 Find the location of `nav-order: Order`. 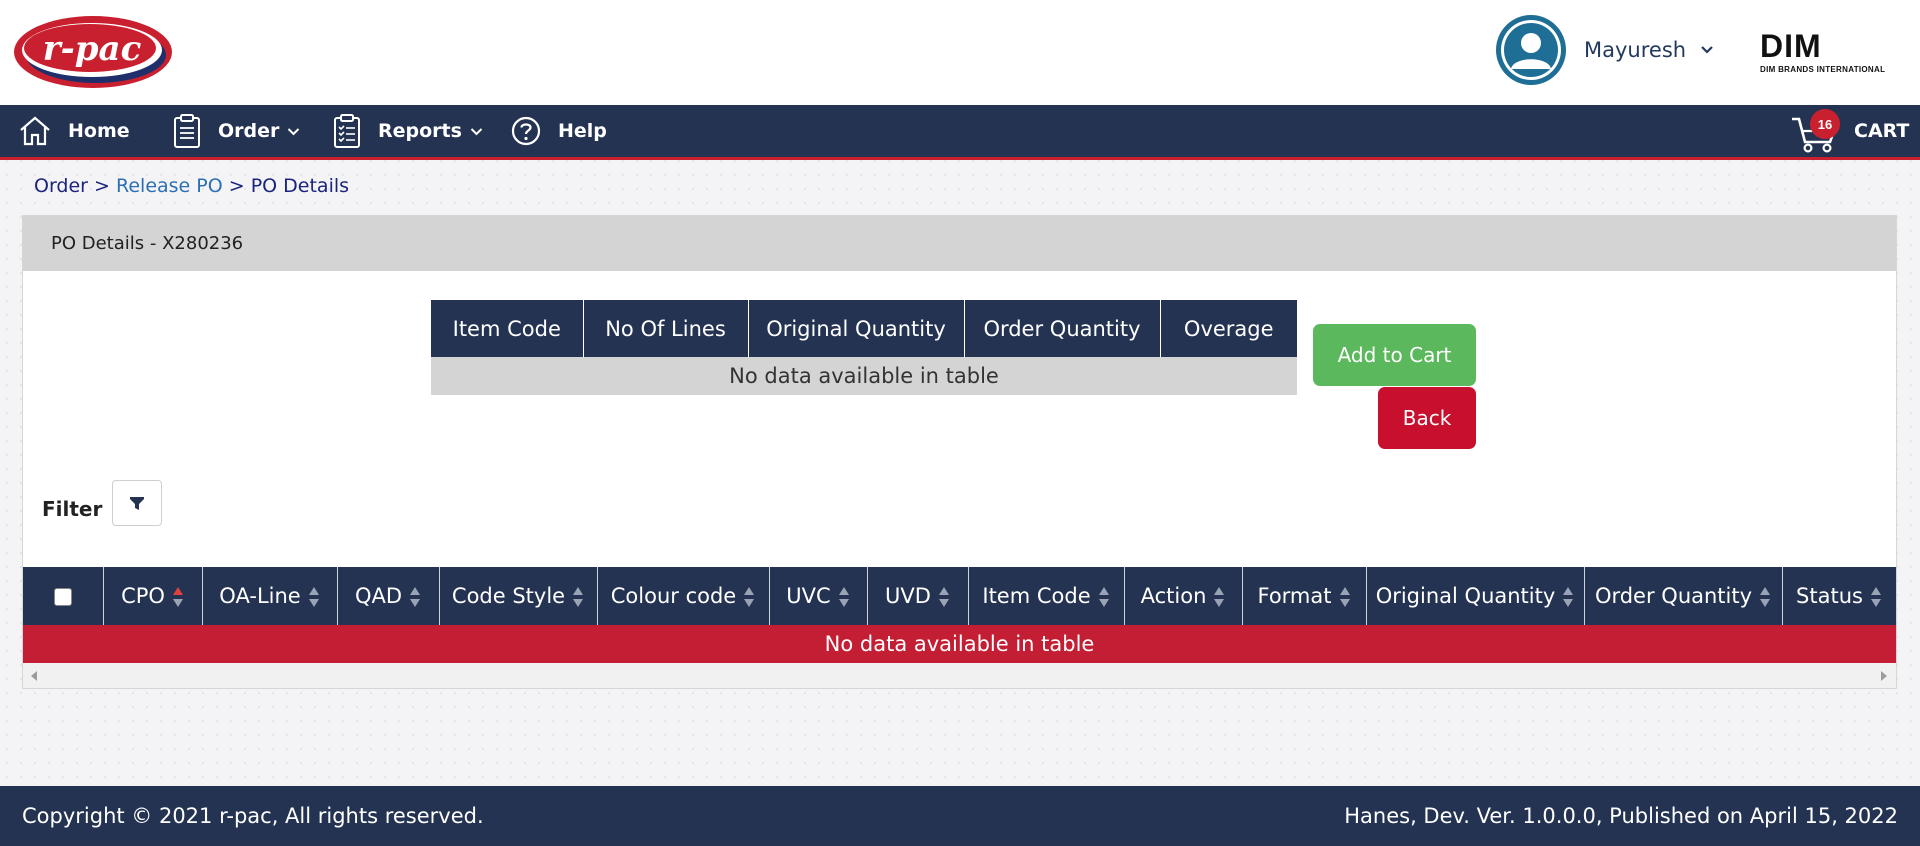

nav-order: Order is located at coordinates (236, 131).